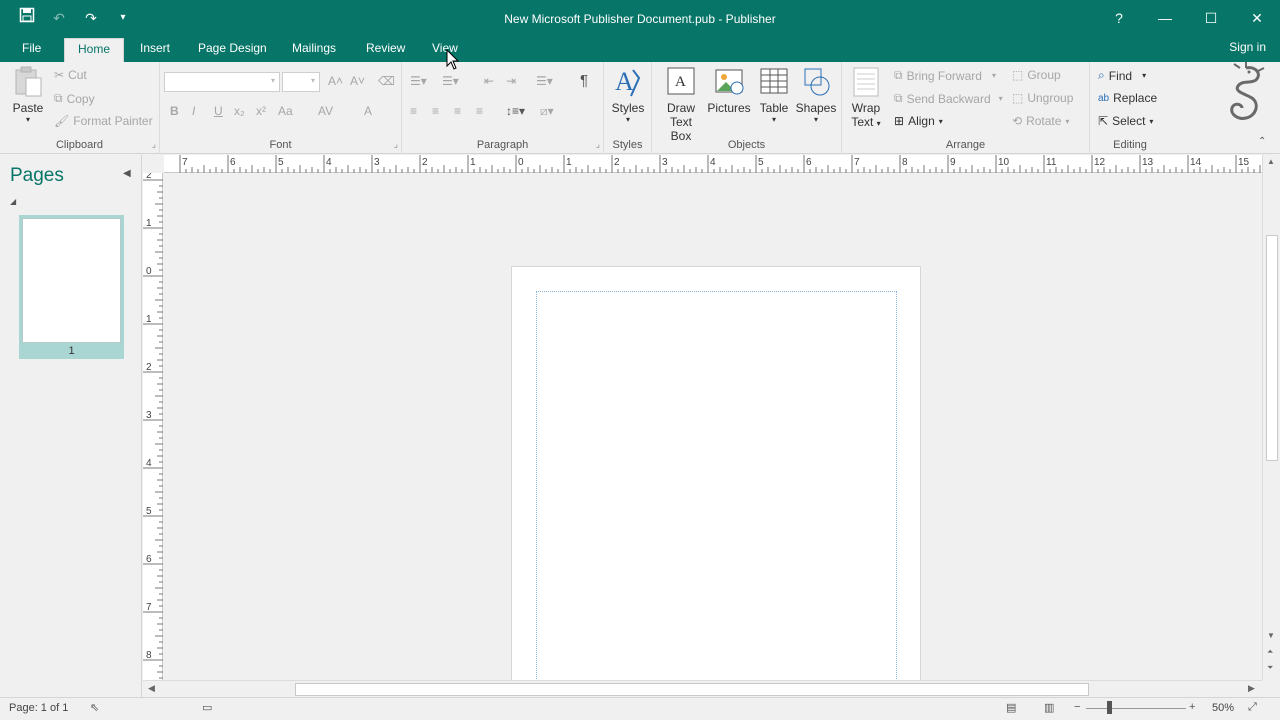 Image resolution: width=1280 pixels, height=720 pixels. I want to click on ruler-label: 15, so click(1244, 162).